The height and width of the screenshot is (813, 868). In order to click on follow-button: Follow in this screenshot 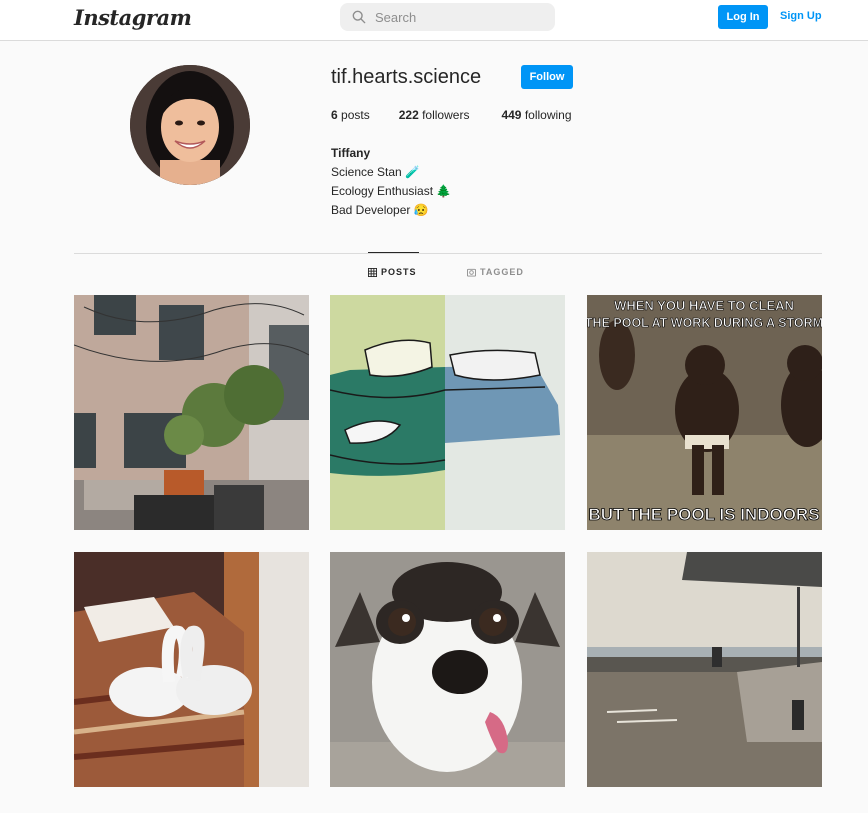, I will do `click(547, 77)`.